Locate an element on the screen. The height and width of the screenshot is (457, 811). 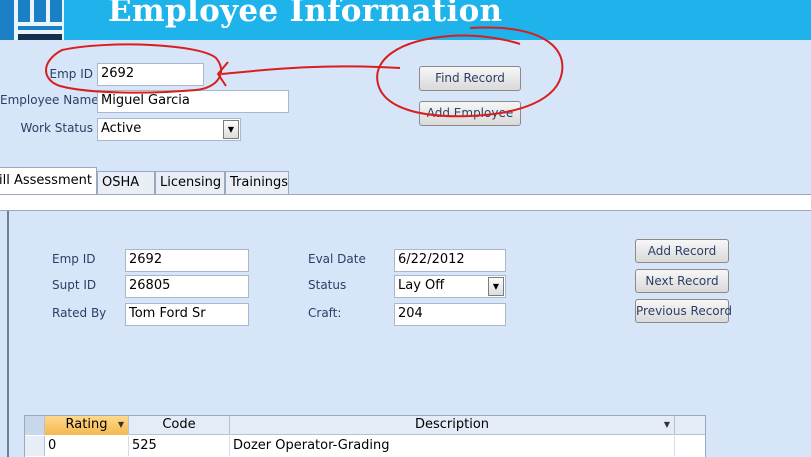
tab-skill-assessment: ill Assessment is located at coordinates (48, 180).